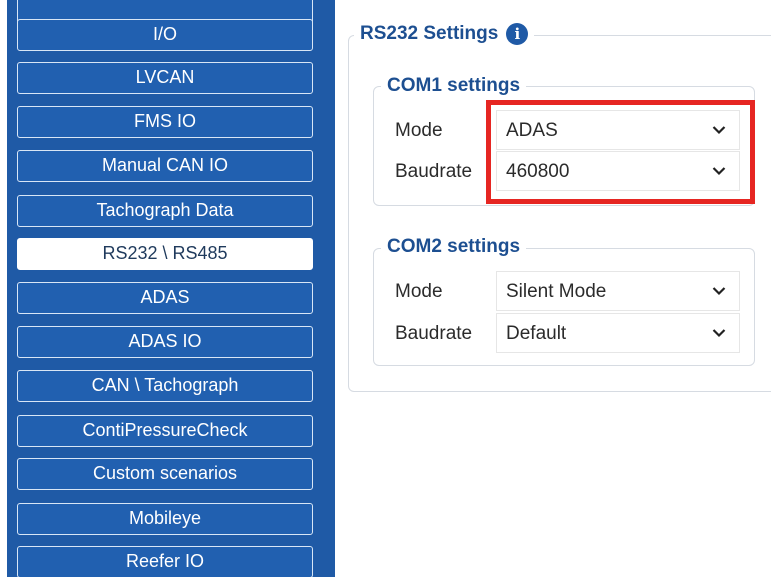 Image resolution: width=771 pixels, height=577 pixels. I want to click on sidebar-item-adas-io: ADAS IO, so click(165, 342).